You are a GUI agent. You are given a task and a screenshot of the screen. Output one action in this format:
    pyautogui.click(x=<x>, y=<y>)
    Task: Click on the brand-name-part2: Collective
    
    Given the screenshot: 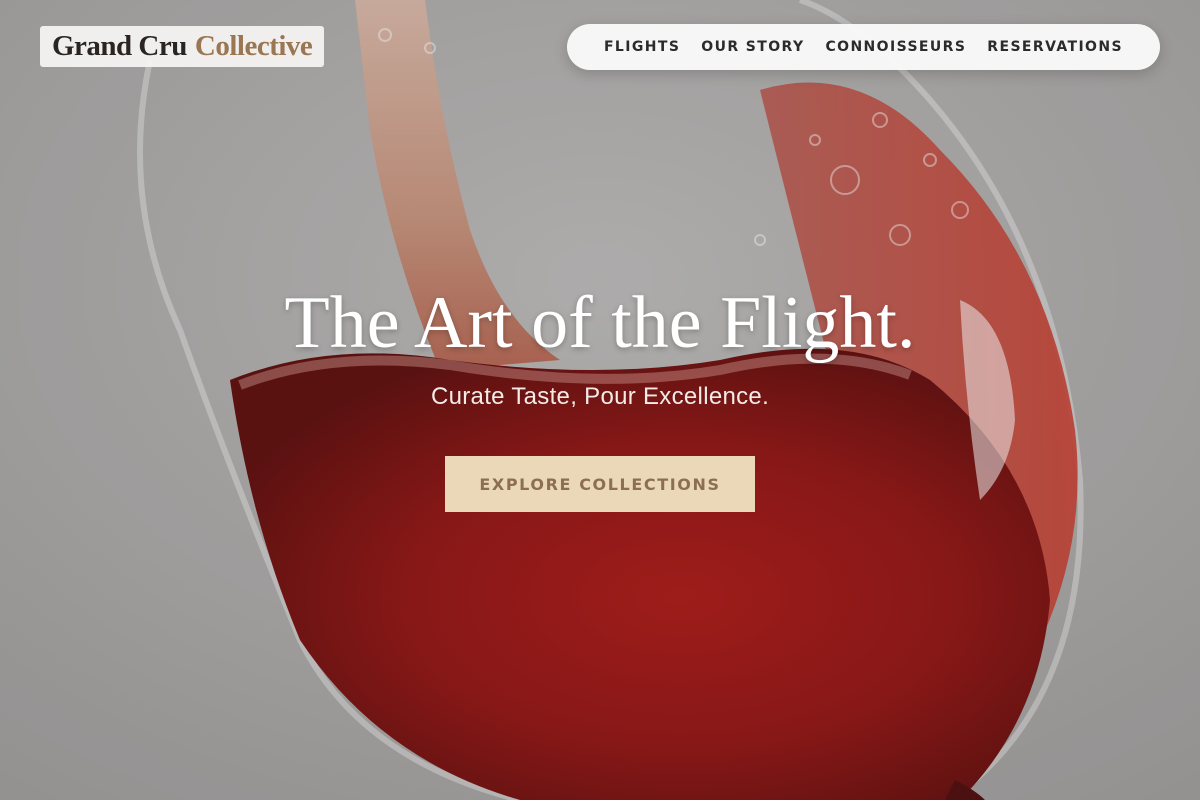 What is the action you would take?
    pyautogui.click(x=253, y=46)
    